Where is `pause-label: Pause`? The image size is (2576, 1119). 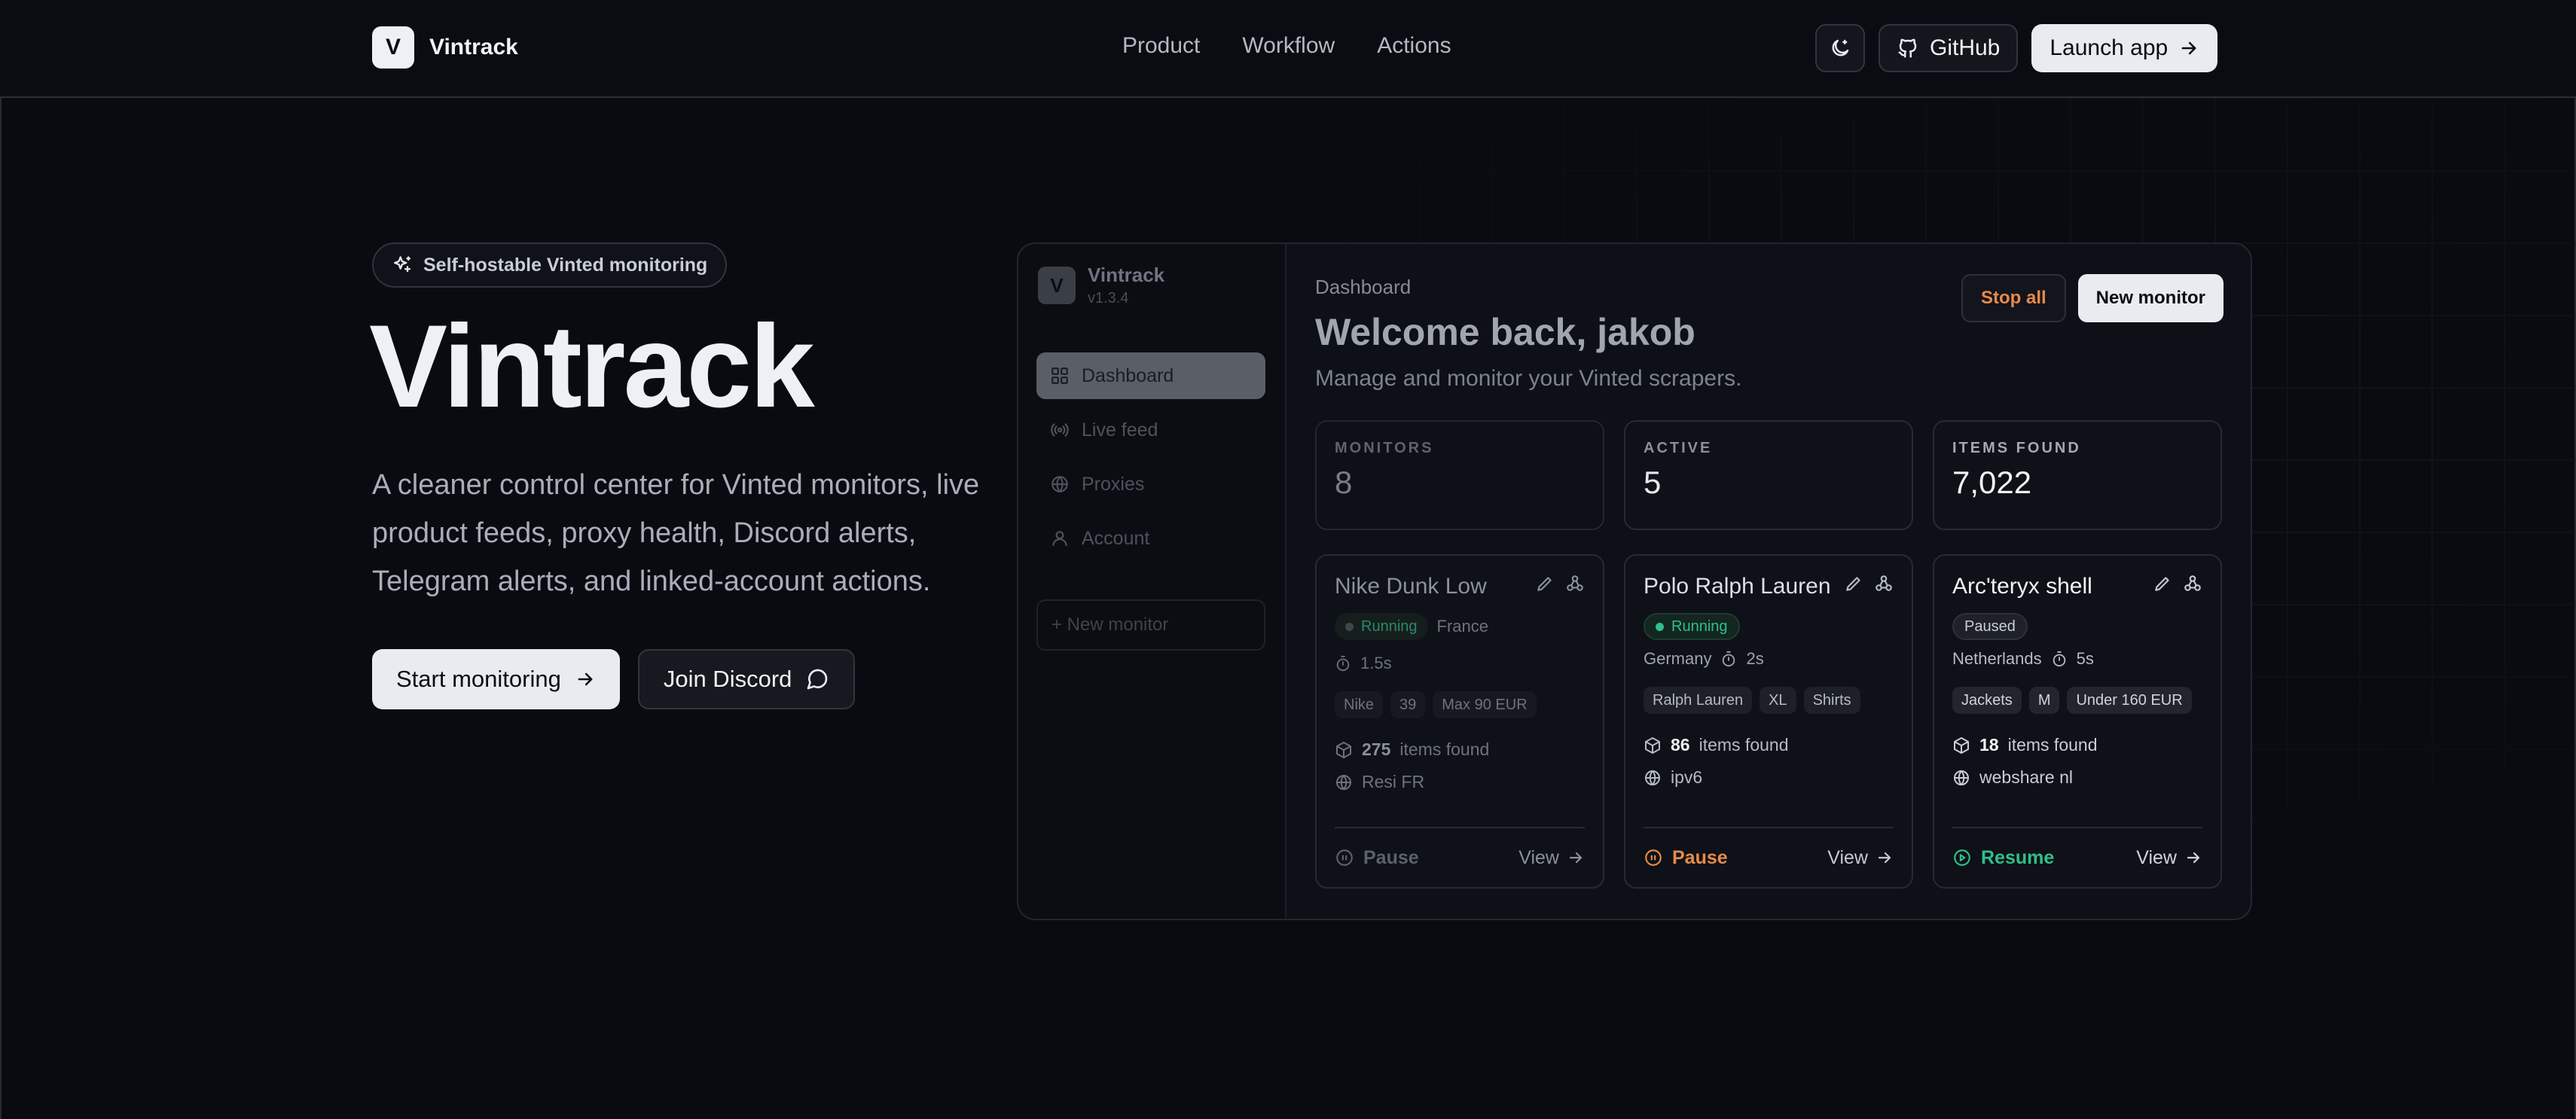 pause-label: Pause is located at coordinates (1391, 857).